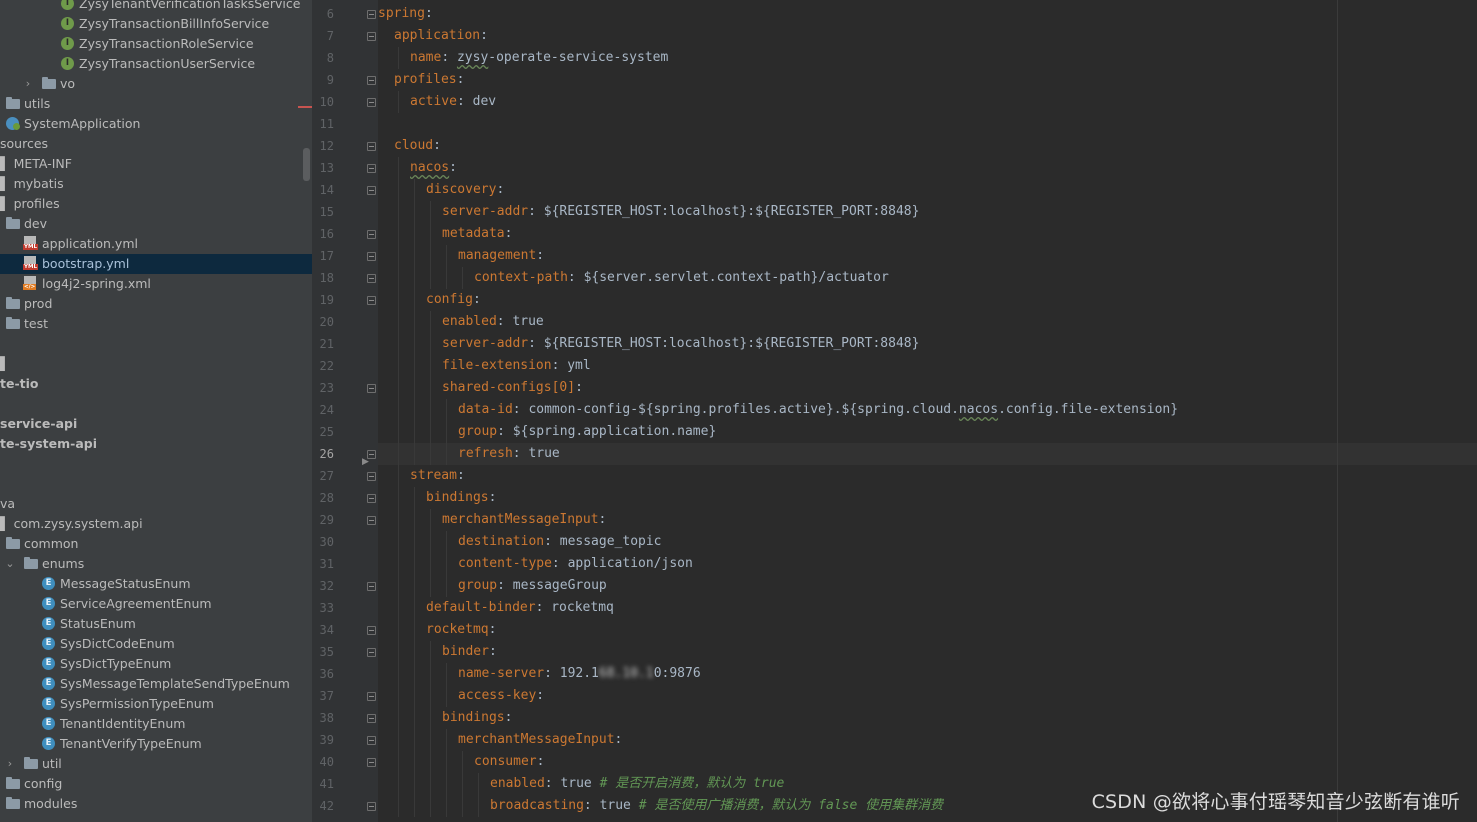  What do you see at coordinates (306, 164) in the screenshot?
I see `tree-scrollbar-thumb` at bounding box center [306, 164].